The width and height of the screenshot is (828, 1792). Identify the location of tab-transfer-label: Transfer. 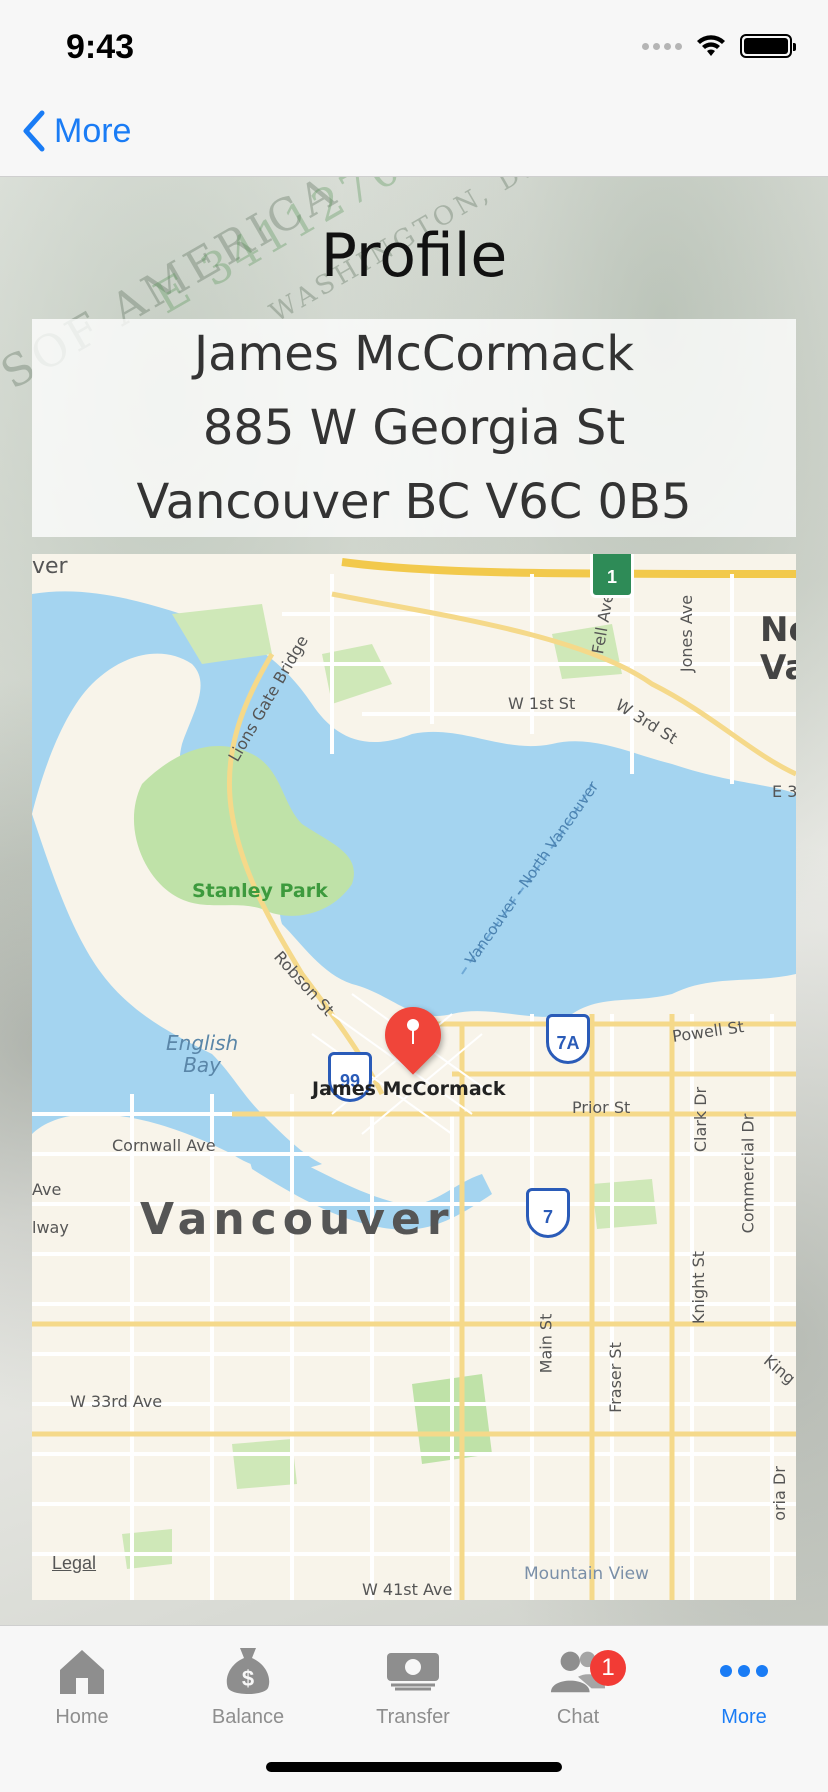
(413, 1717).